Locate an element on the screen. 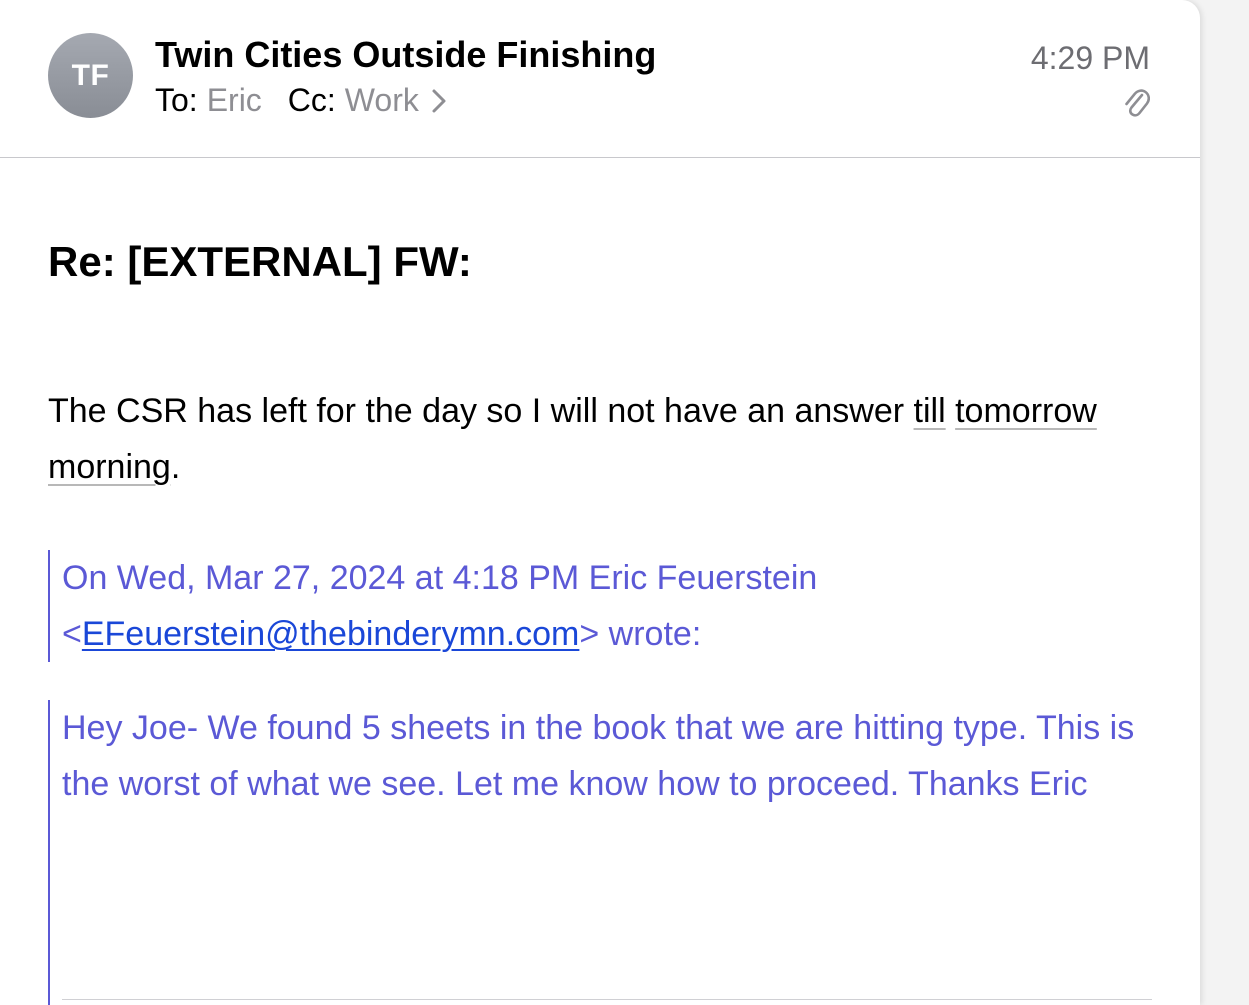 The width and height of the screenshot is (1249, 1005). cc-recipient: Work is located at coordinates (382, 100).